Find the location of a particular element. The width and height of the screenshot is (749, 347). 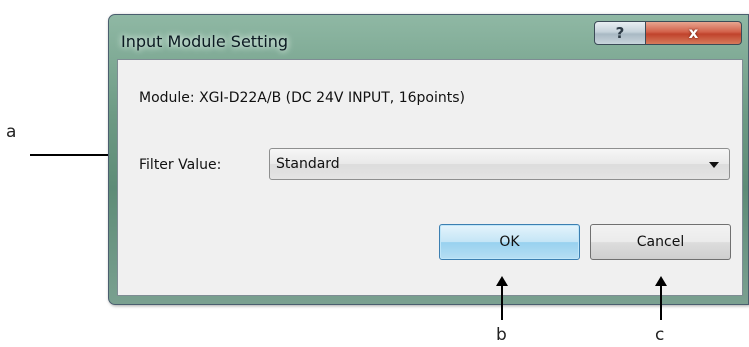

ok-button: OK is located at coordinates (509, 242).